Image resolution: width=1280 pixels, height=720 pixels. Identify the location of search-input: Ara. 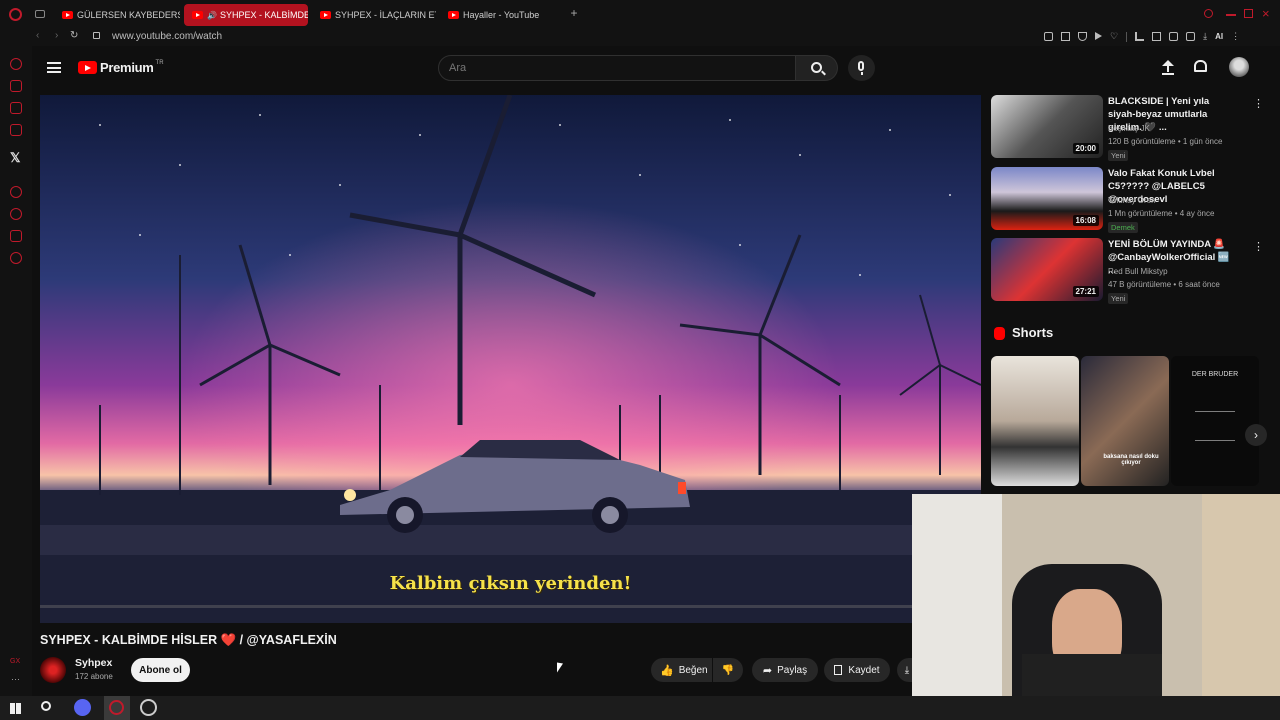
(617, 68).